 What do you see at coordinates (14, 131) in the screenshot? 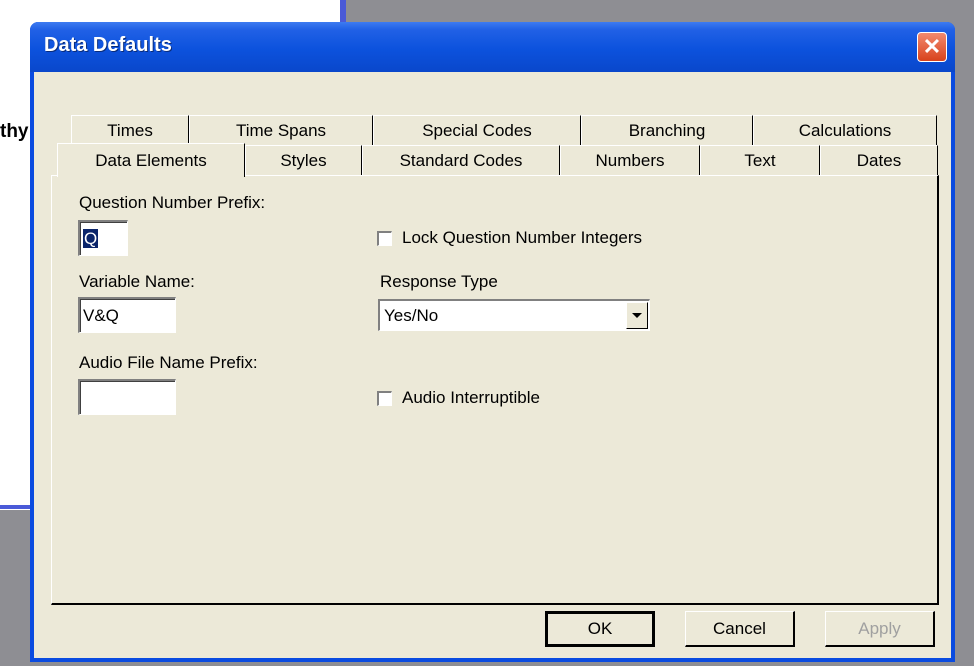
I see `background-text-fragment: thy` at bounding box center [14, 131].